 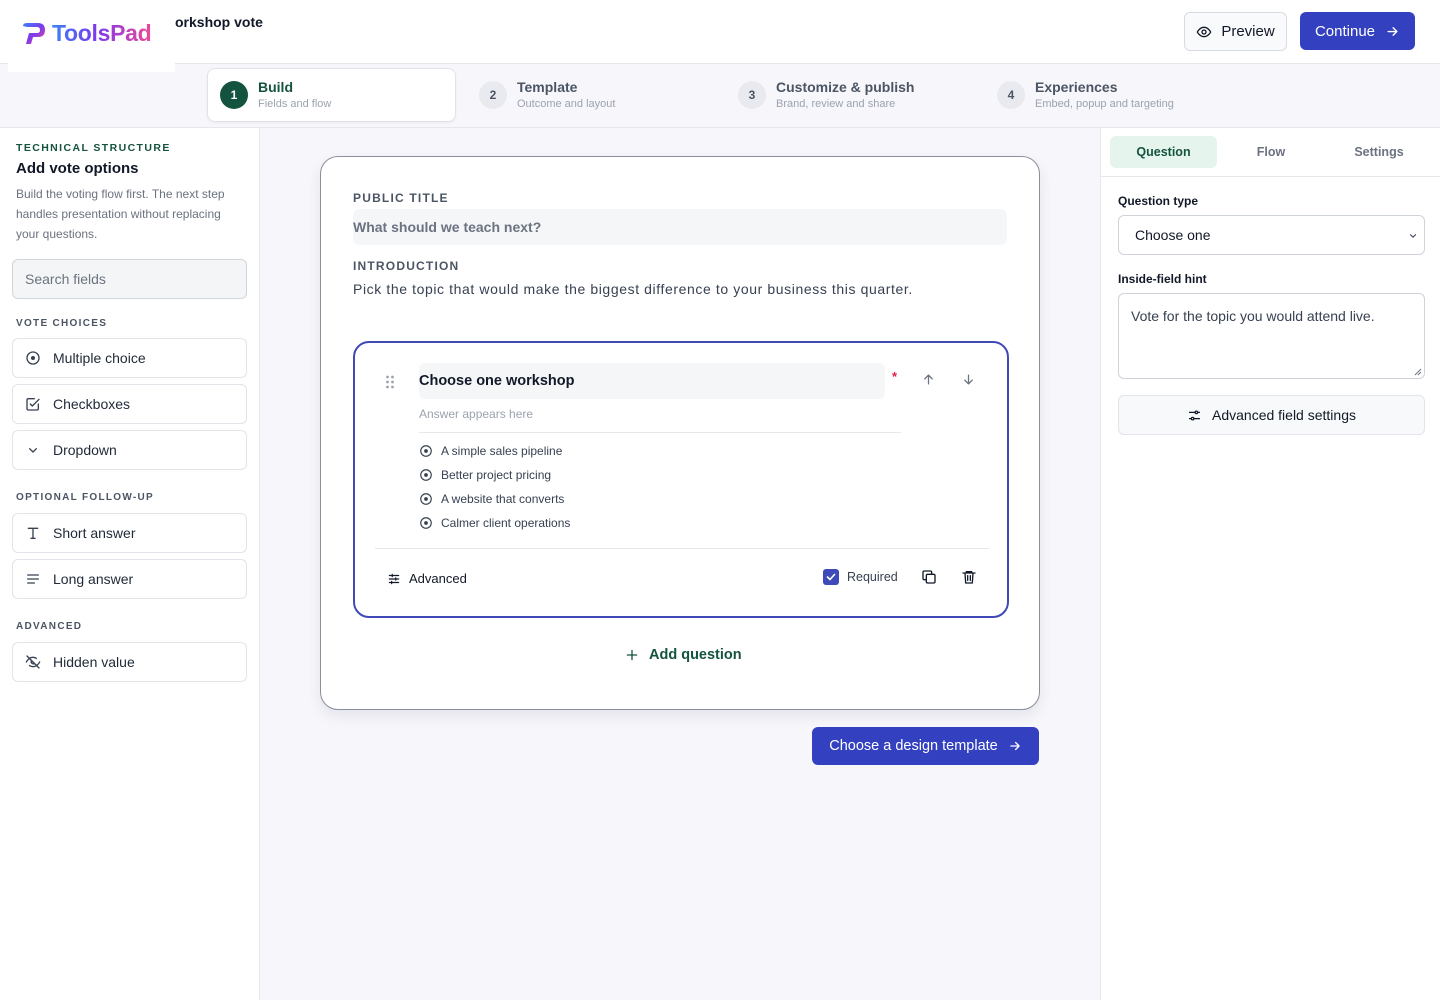 I want to click on inside-field-hint-label: Inside-field hint, so click(x=1162, y=279).